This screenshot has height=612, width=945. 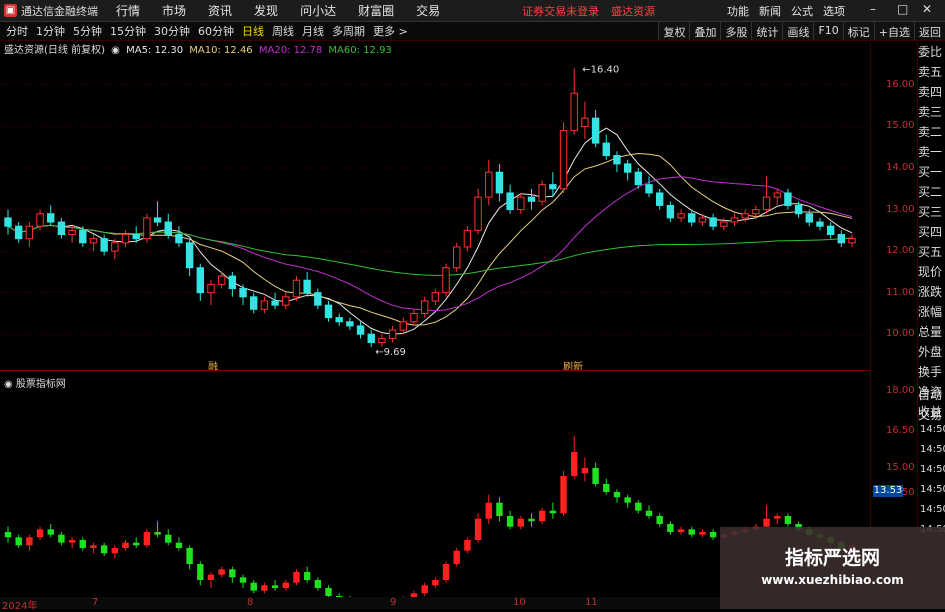 What do you see at coordinates (929, 31) in the screenshot?
I see `toolbar-button: 返回` at bounding box center [929, 31].